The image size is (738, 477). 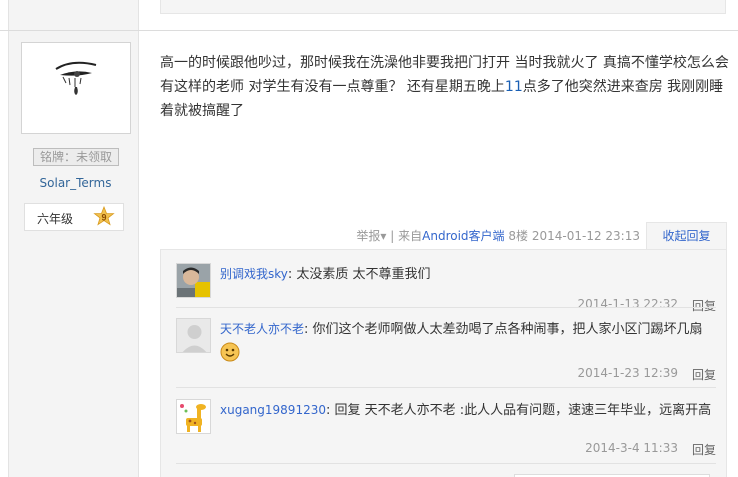 What do you see at coordinates (262, 329) in the screenshot?
I see `comment-user-link: 天不老人亦不老` at bounding box center [262, 329].